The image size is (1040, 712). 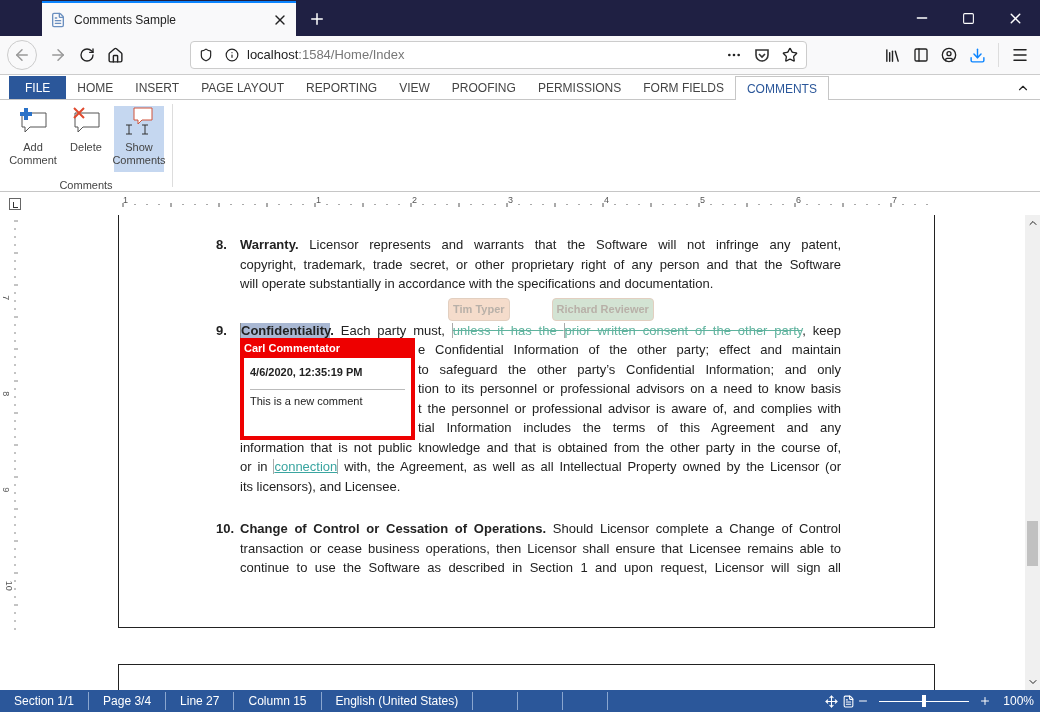 What do you see at coordinates (629, 408) in the screenshot?
I see `document-text-line: t the personnel or professional advisor is aware of, and complies with` at bounding box center [629, 408].